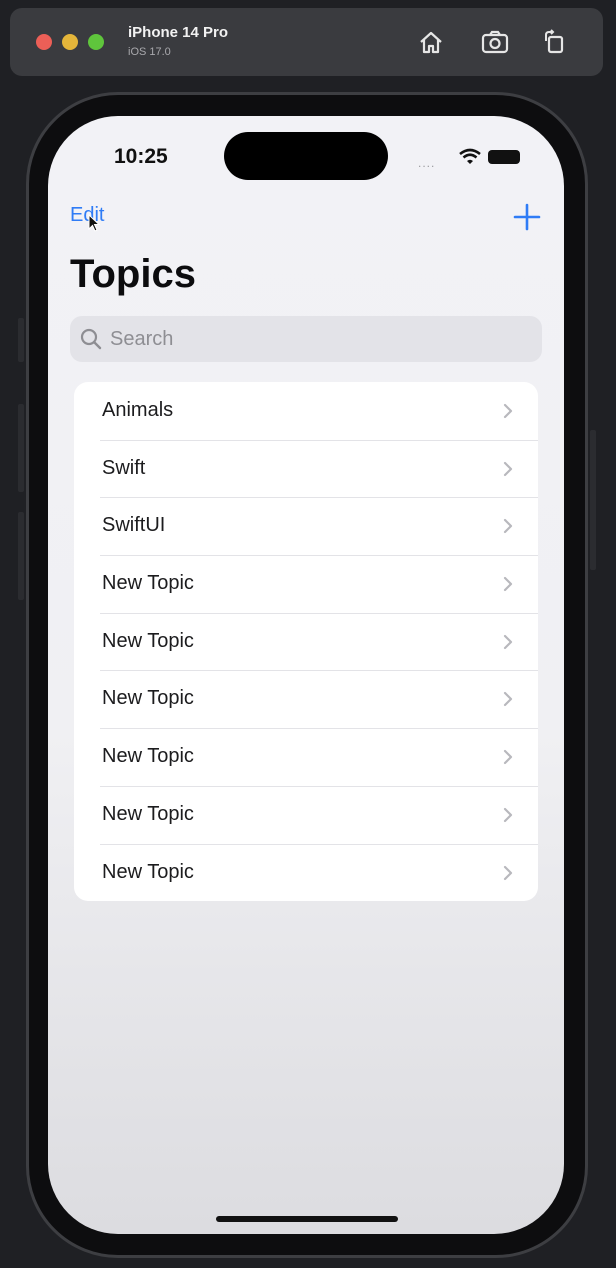 The width and height of the screenshot is (616, 1268). Describe the element at coordinates (306, 42) in the screenshot. I see `simulator-toolbar: iPhone 14 Pro iOS 17.0` at that location.